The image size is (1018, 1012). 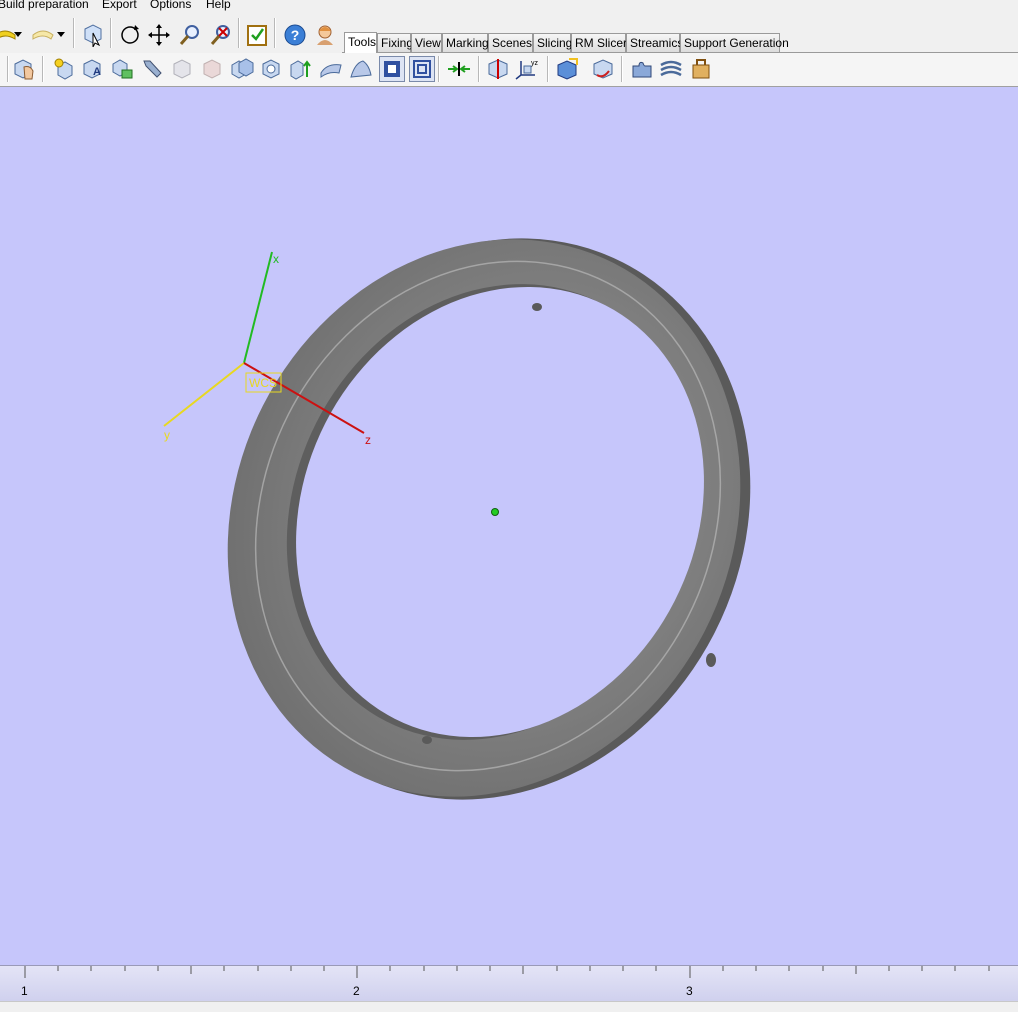 What do you see at coordinates (498, 69) in the screenshot?
I see `cut-icon` at bounding box center [498, 69].